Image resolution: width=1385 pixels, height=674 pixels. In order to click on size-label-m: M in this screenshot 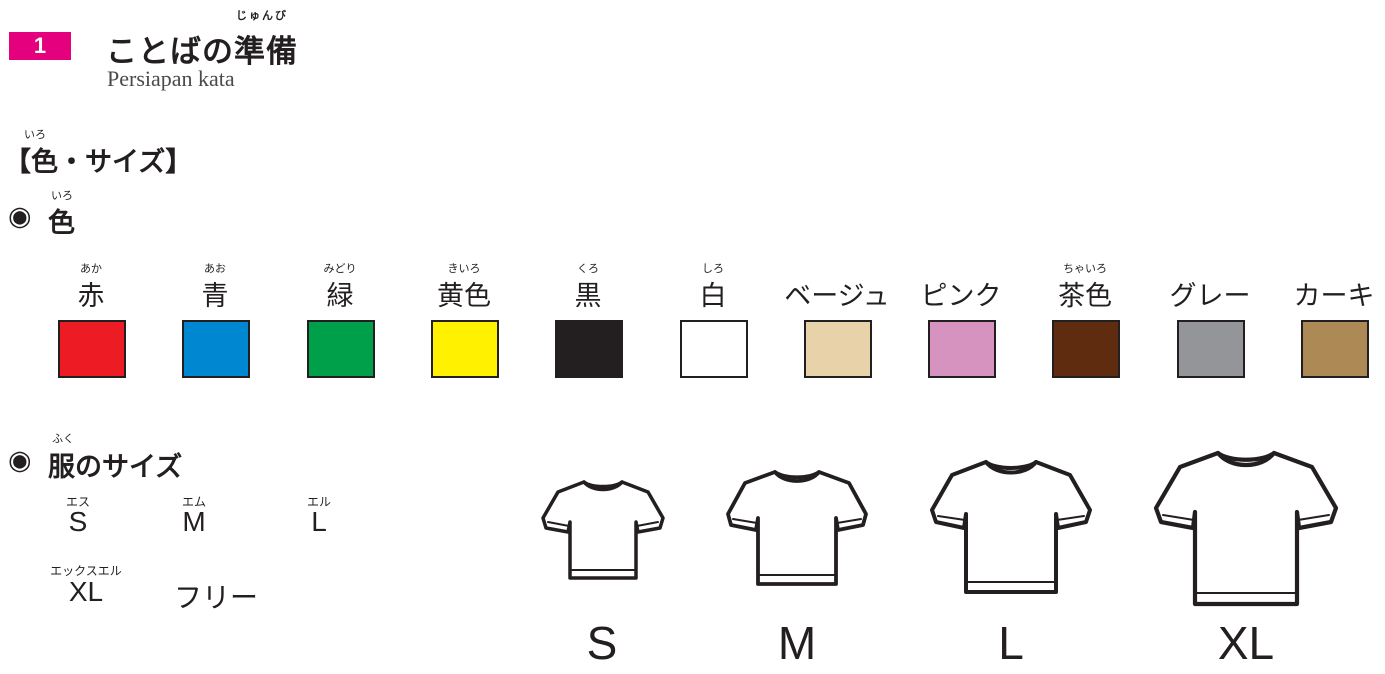, I will do `click(194, 521)`.